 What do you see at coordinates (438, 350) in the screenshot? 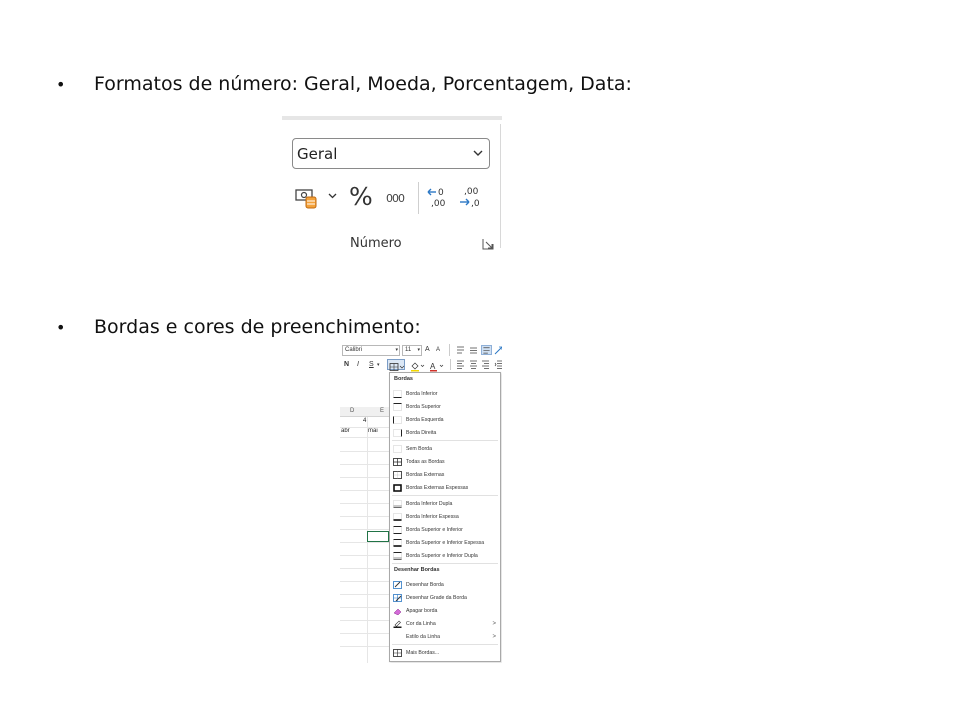
I see `shrink-font-button: A` at bounding box center [438, 350].